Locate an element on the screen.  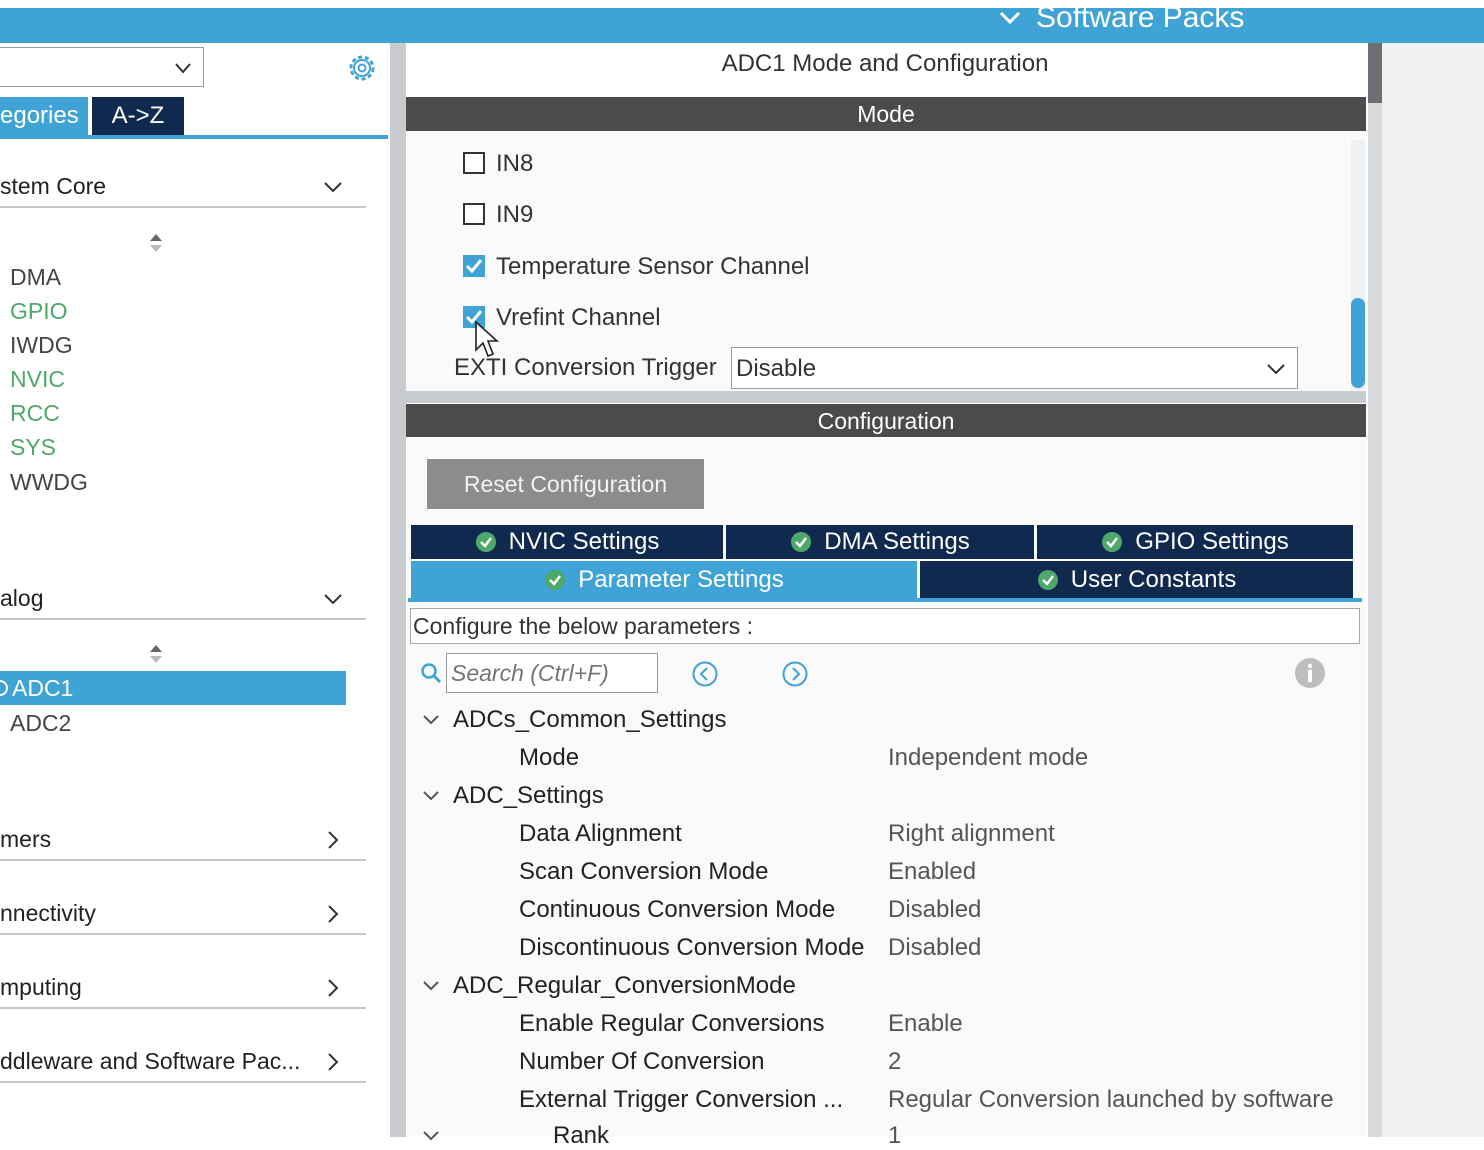
peripheral-dma: DMA is located at coordinates (35, 277).